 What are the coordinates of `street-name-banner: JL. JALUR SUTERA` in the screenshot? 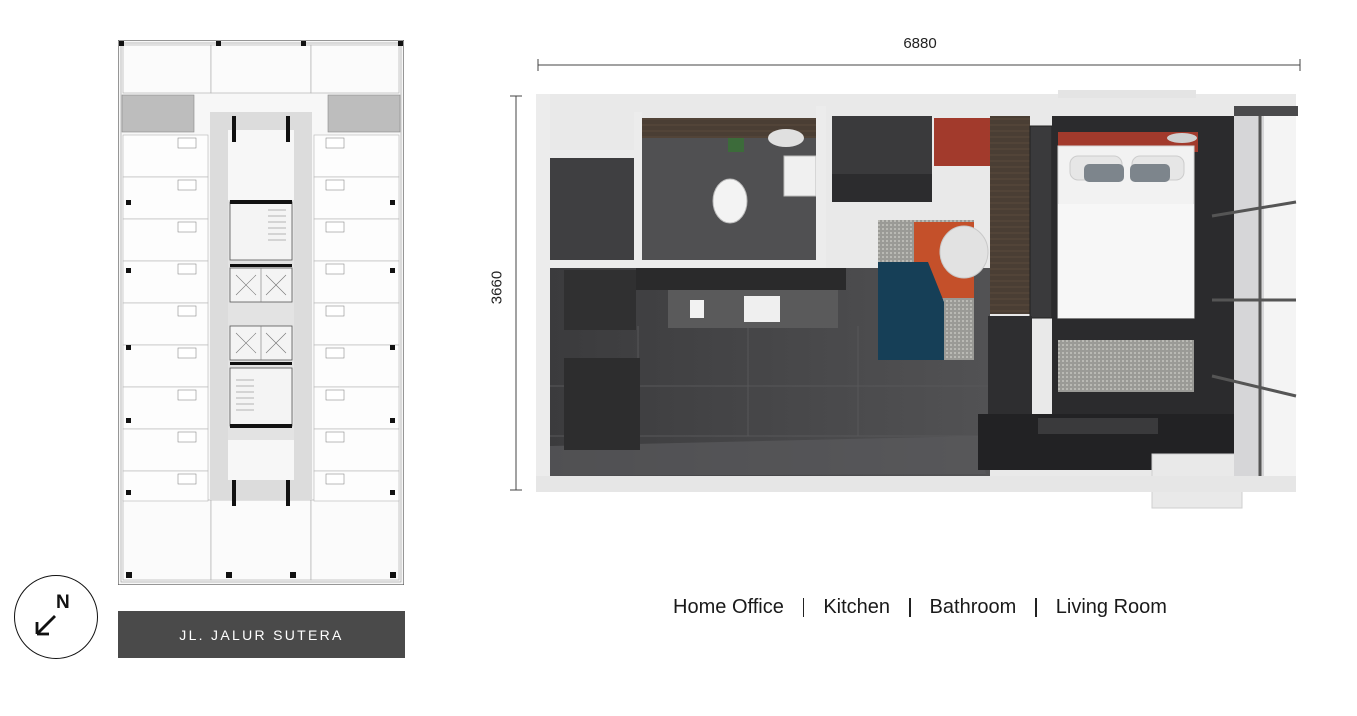 It's located at (261, 634).